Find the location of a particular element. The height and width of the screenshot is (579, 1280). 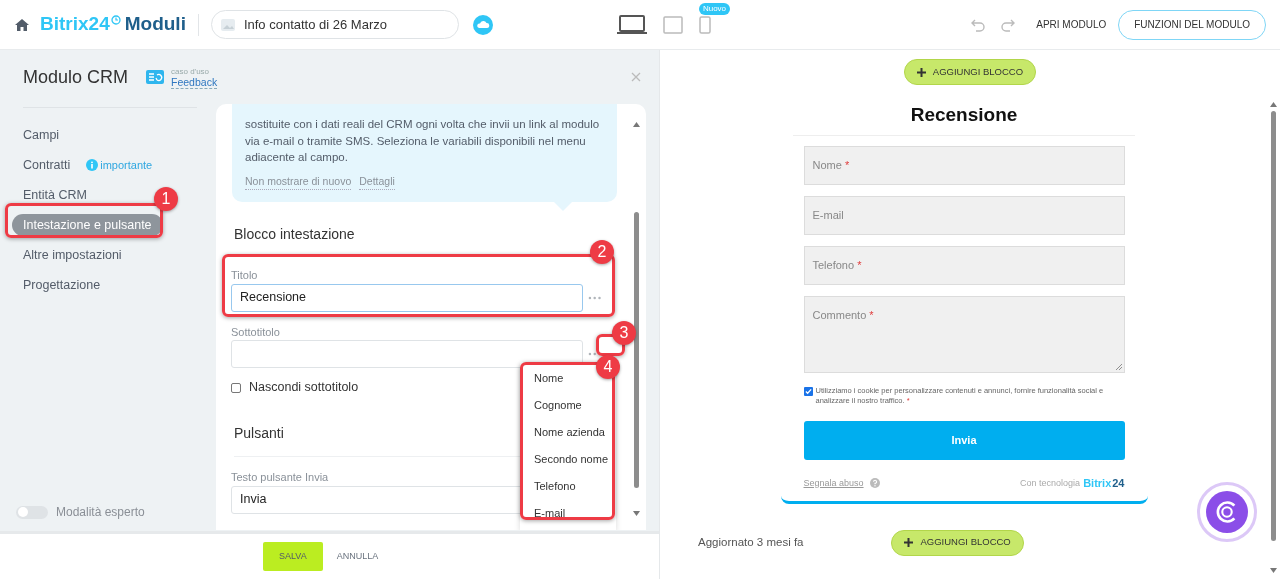

feedback-icon is located at coordinates (155, 77).